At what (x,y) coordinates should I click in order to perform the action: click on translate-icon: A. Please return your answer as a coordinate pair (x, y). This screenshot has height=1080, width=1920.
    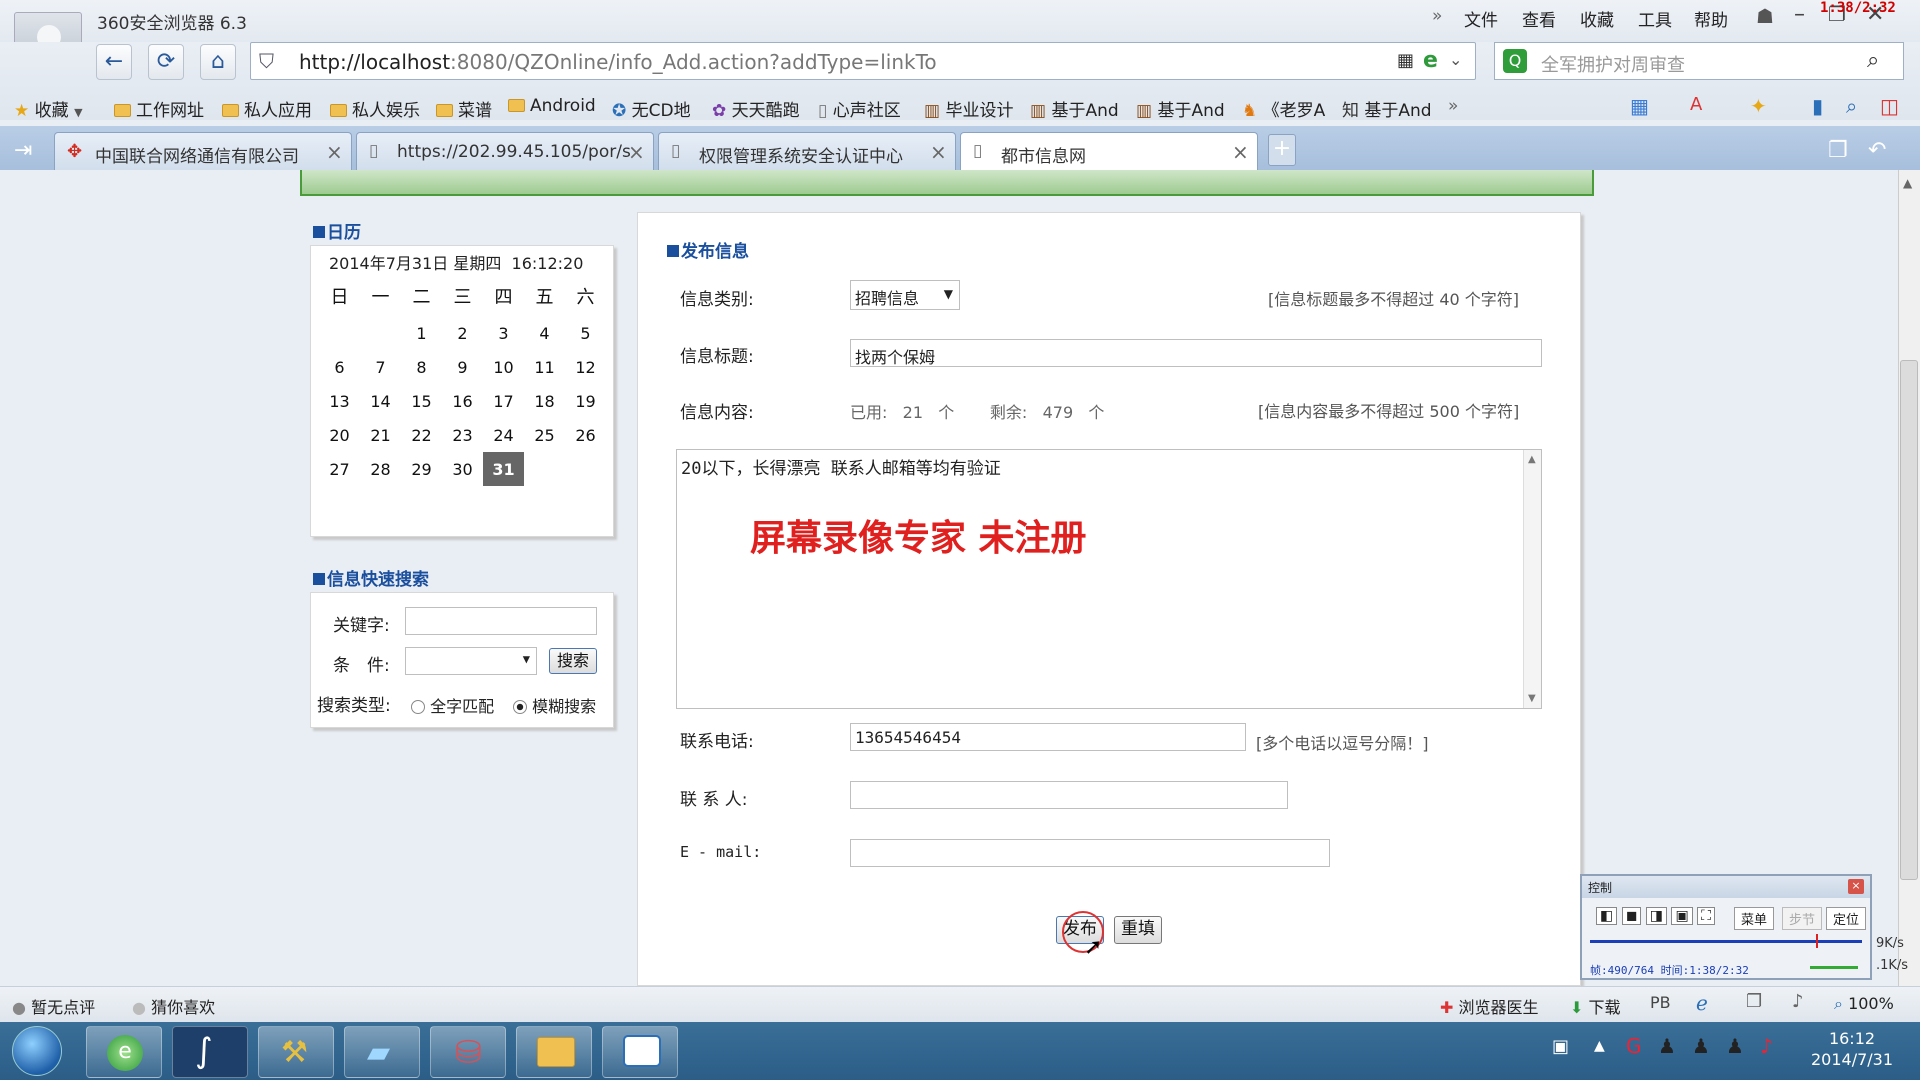
    Looking at the image, I should click on (1696, 104).